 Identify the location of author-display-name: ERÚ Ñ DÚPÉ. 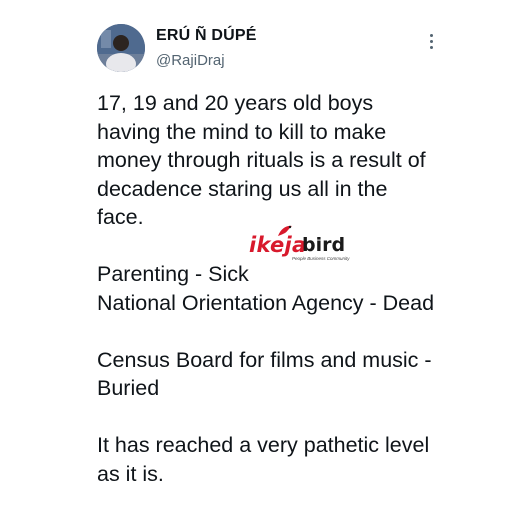
(206, 36).